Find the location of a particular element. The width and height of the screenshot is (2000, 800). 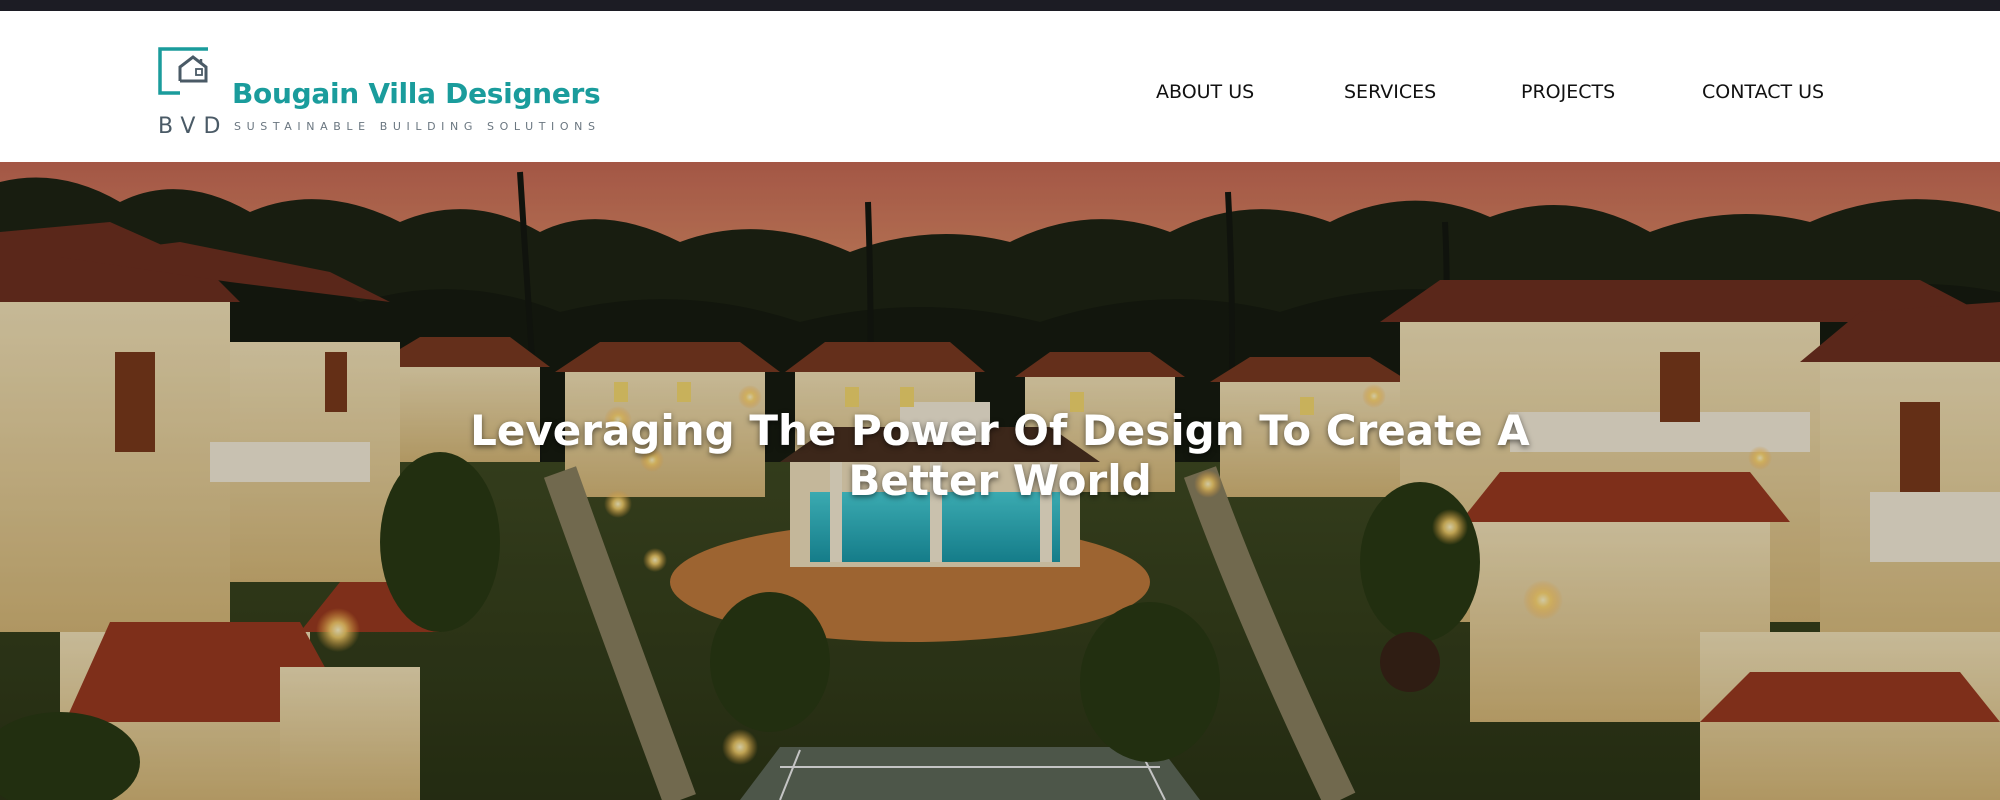

nav-contact-us: CONTACT US is located at coordinates (1763, 92).